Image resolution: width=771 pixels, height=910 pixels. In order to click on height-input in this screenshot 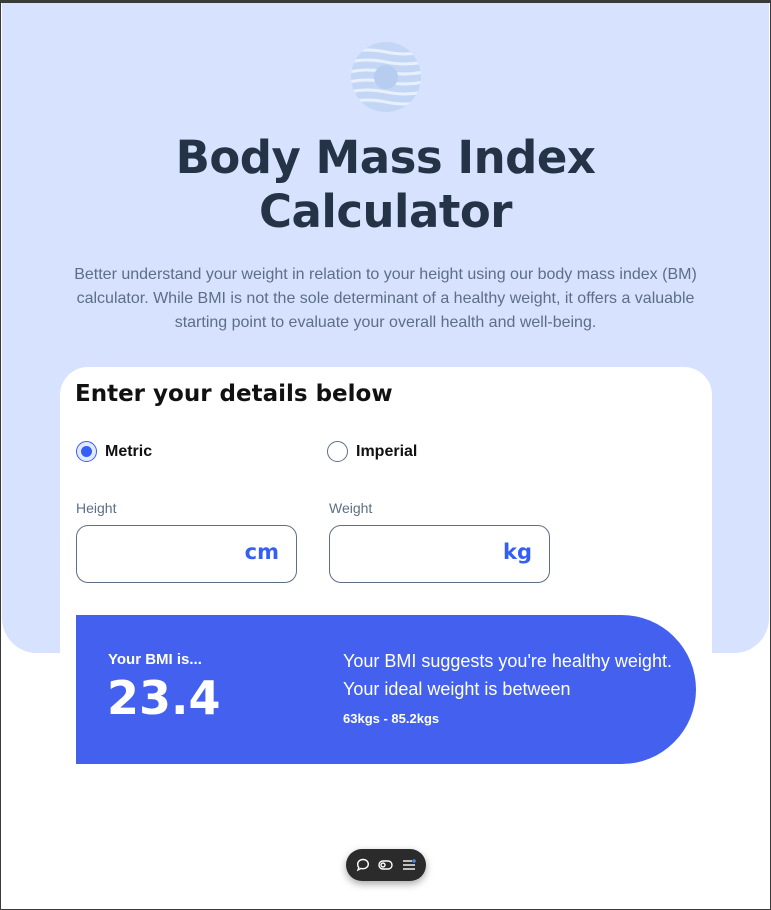, I will do `click(163, 554)`.